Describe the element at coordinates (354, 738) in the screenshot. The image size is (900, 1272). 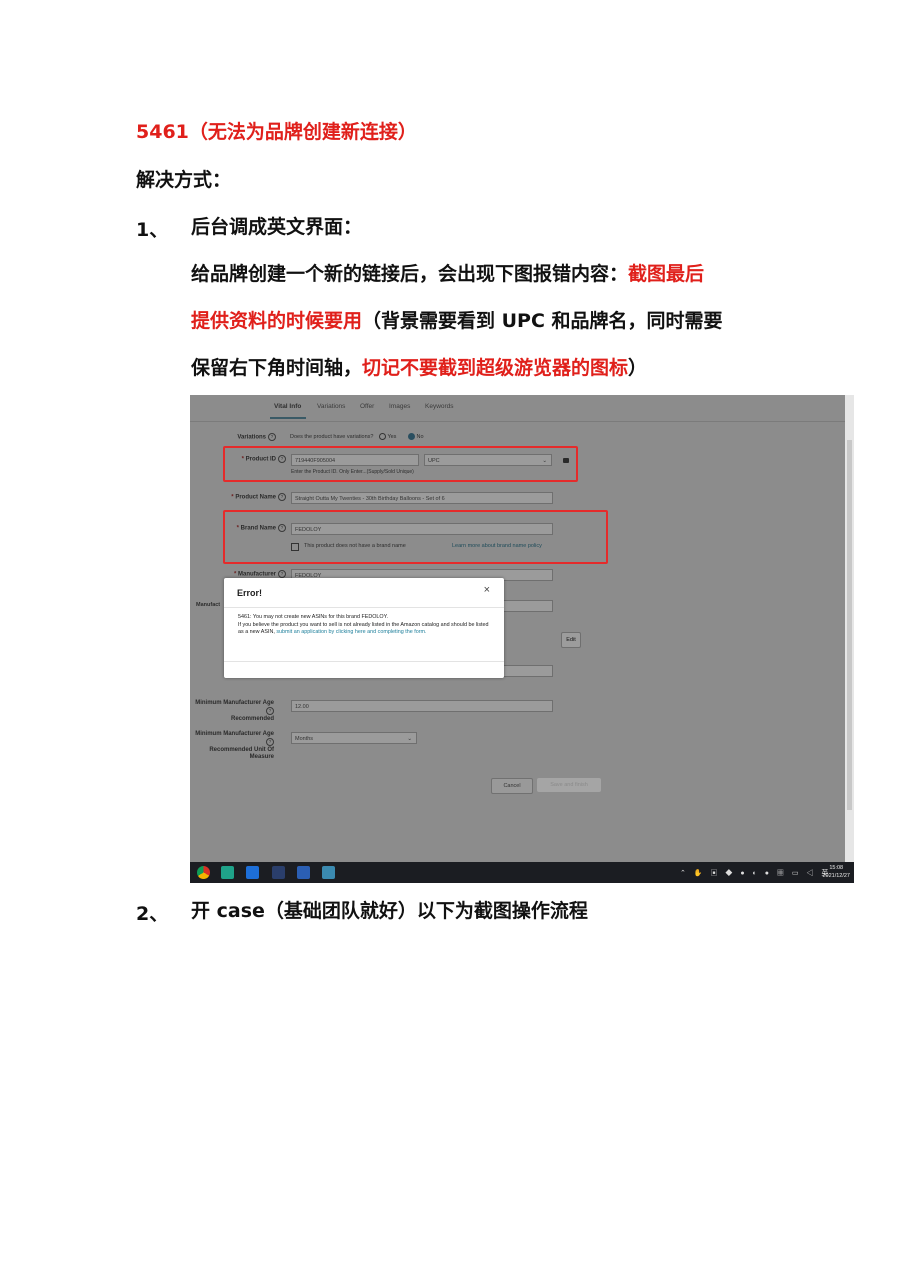
I see `min-age-unit-select: Months ⌄` at that location.